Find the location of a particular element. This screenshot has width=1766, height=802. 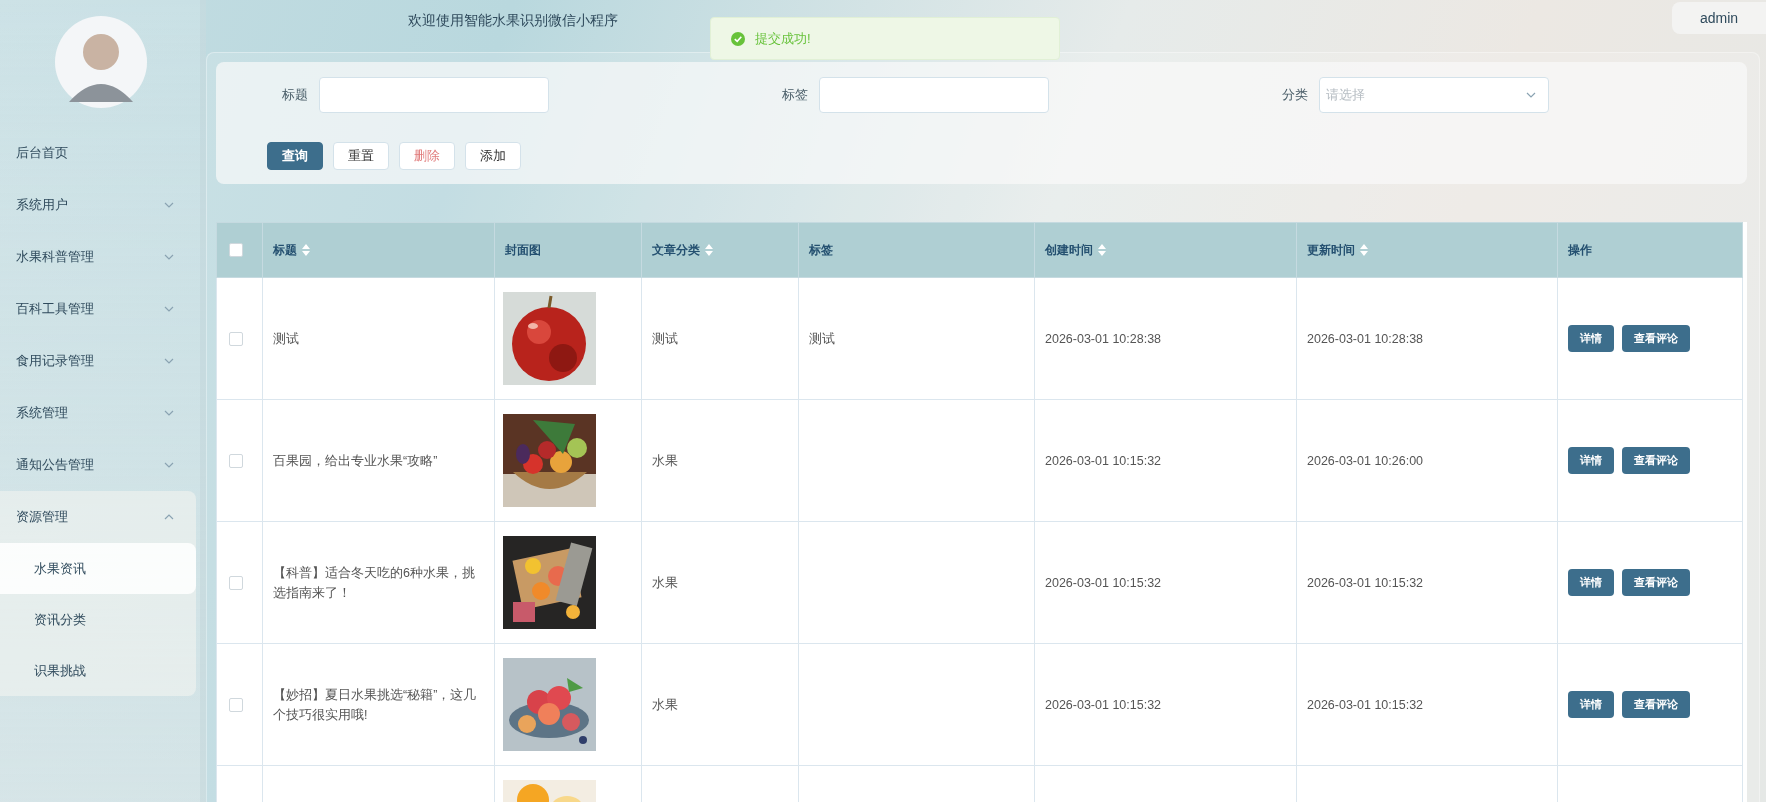

menu-item: 通知公告管理 is located at coordinates (98, 465).